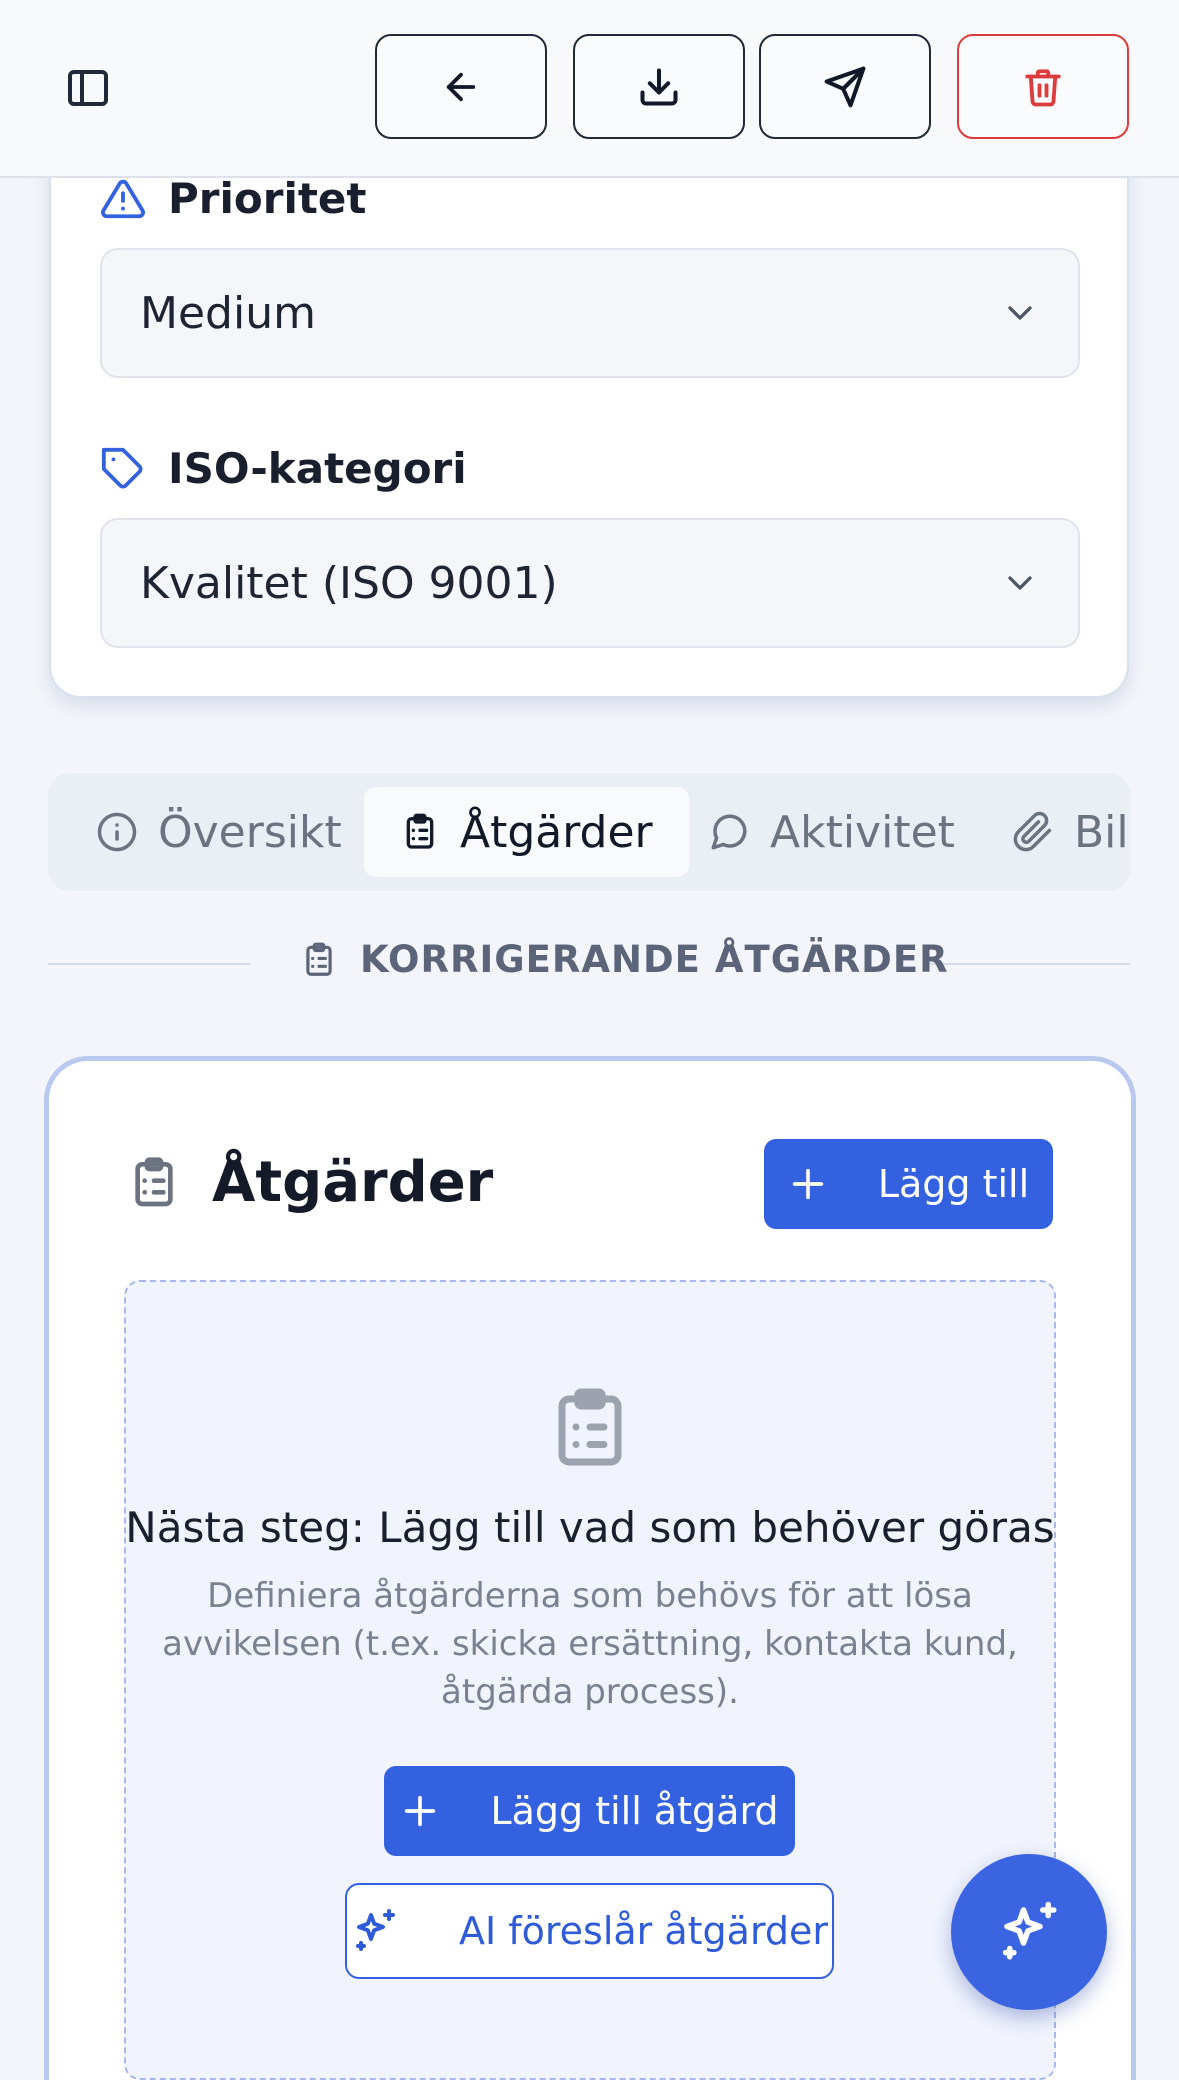  I want to click on tab-oversikt: Översikt, so click(219, 832).